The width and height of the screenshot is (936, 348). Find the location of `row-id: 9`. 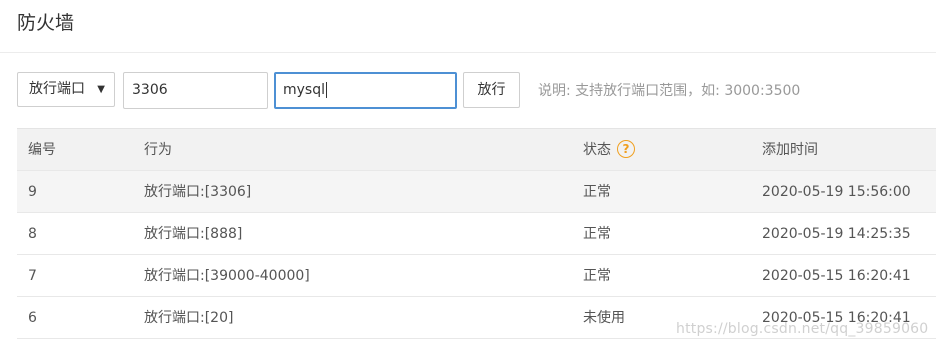

row-id: 9 is located at coordinates (32, 192).